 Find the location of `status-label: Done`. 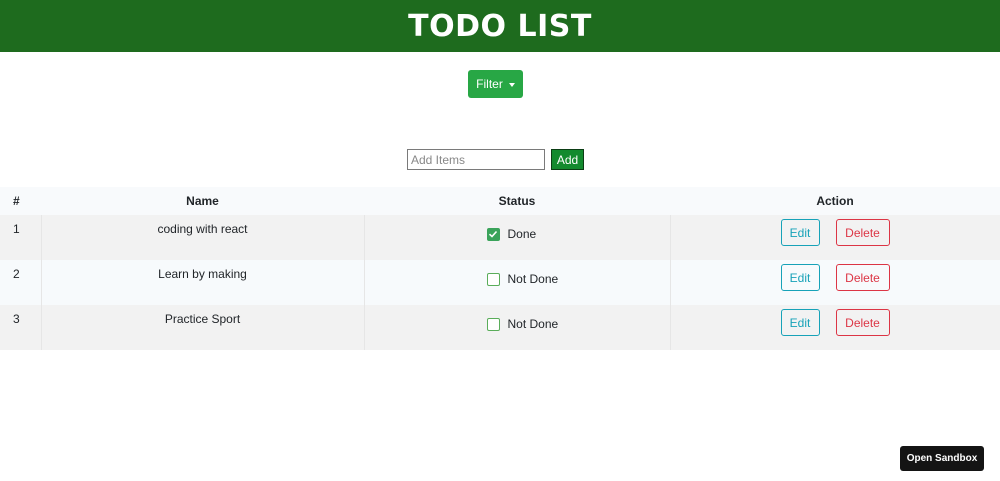

status-label: Done is located at coordinates (522, 234).